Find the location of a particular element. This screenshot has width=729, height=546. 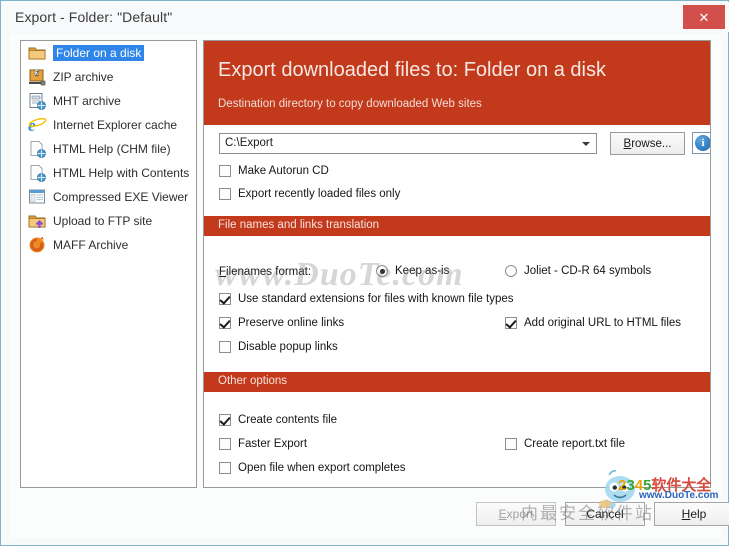

radio-joliet-cdr-64-symbols: Joliet - CD-R 64 symbols is located at coordinates (578, 271).